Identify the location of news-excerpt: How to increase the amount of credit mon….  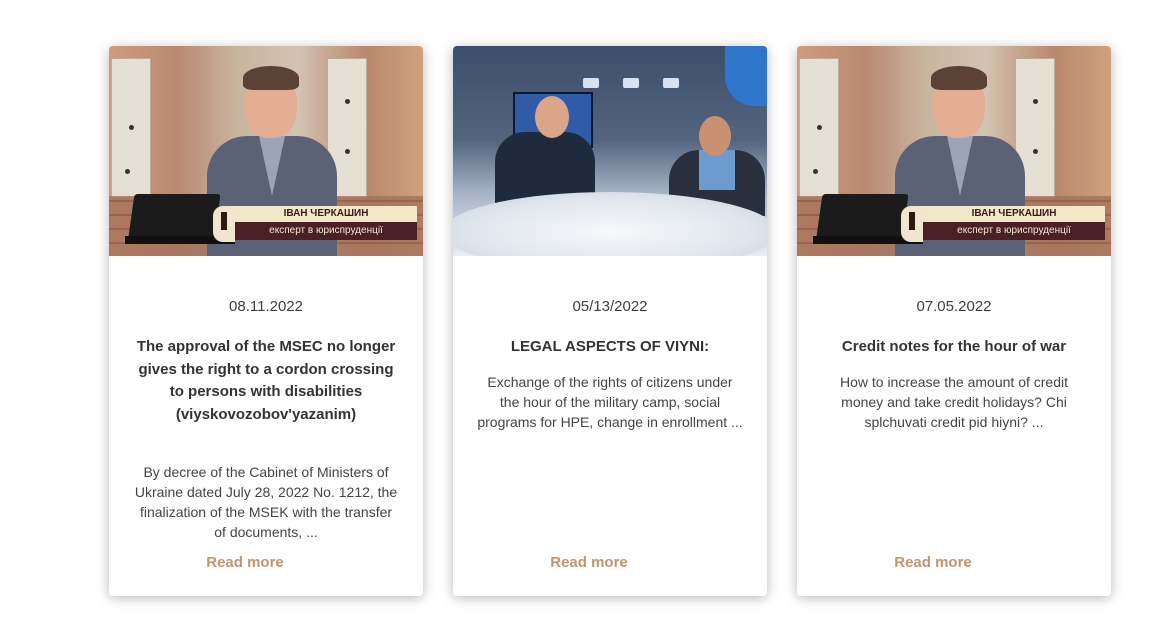
(953, 402).